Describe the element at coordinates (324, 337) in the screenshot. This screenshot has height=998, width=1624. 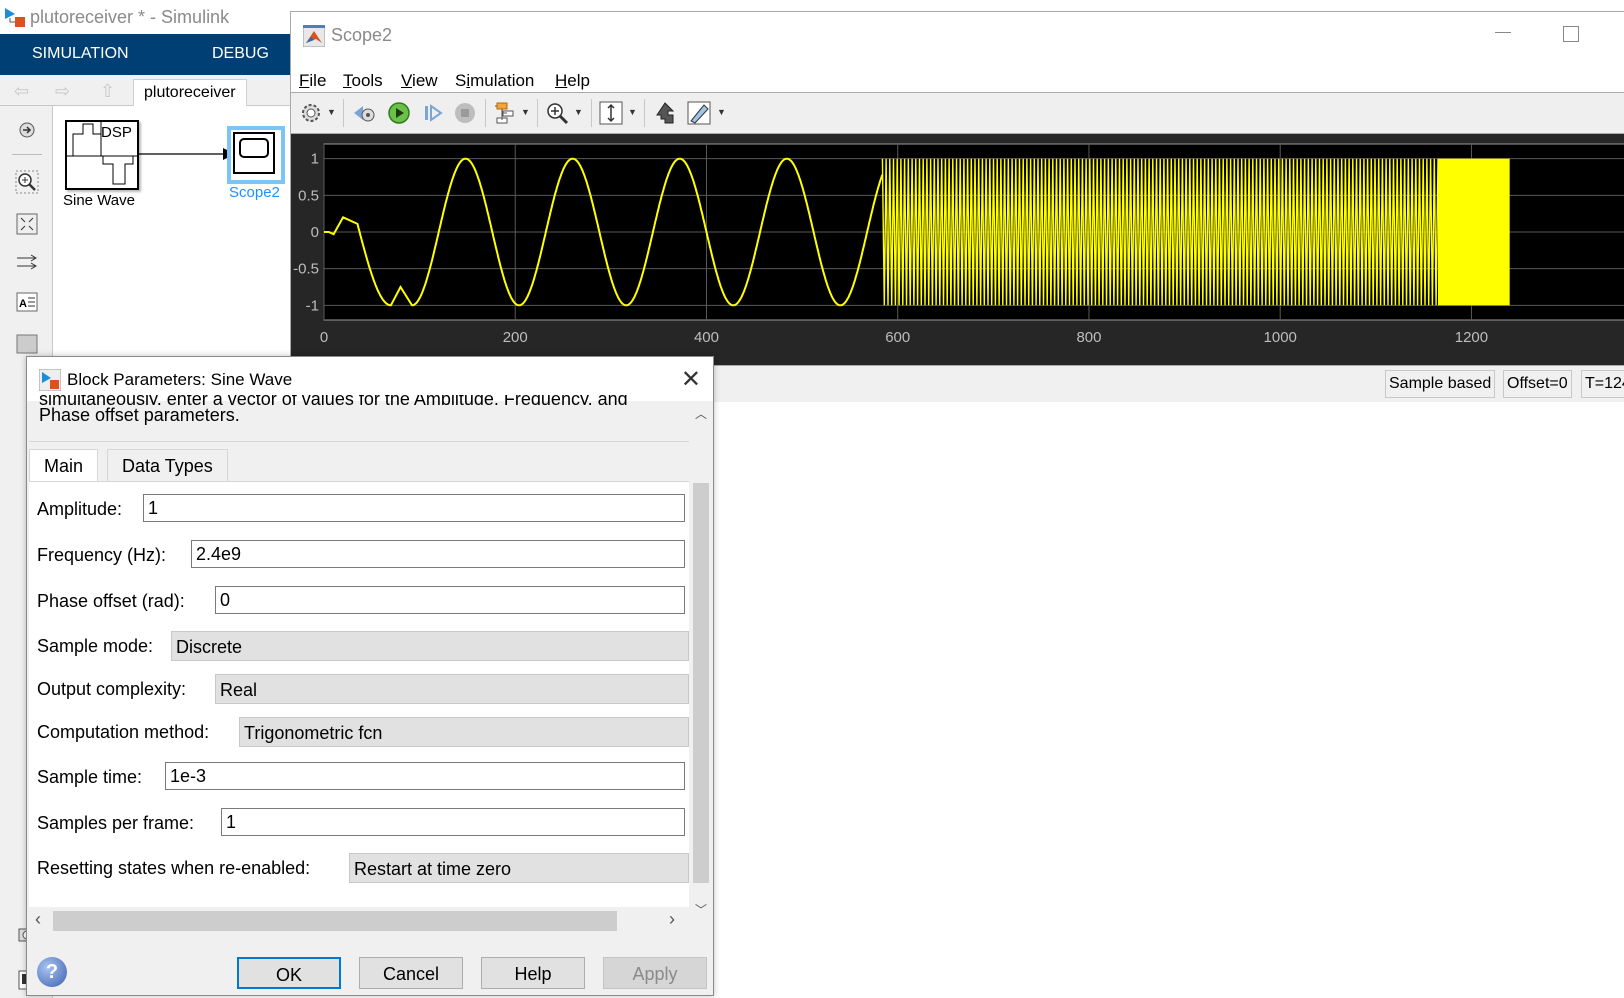
I see `x-tick-label: 0` at that location.